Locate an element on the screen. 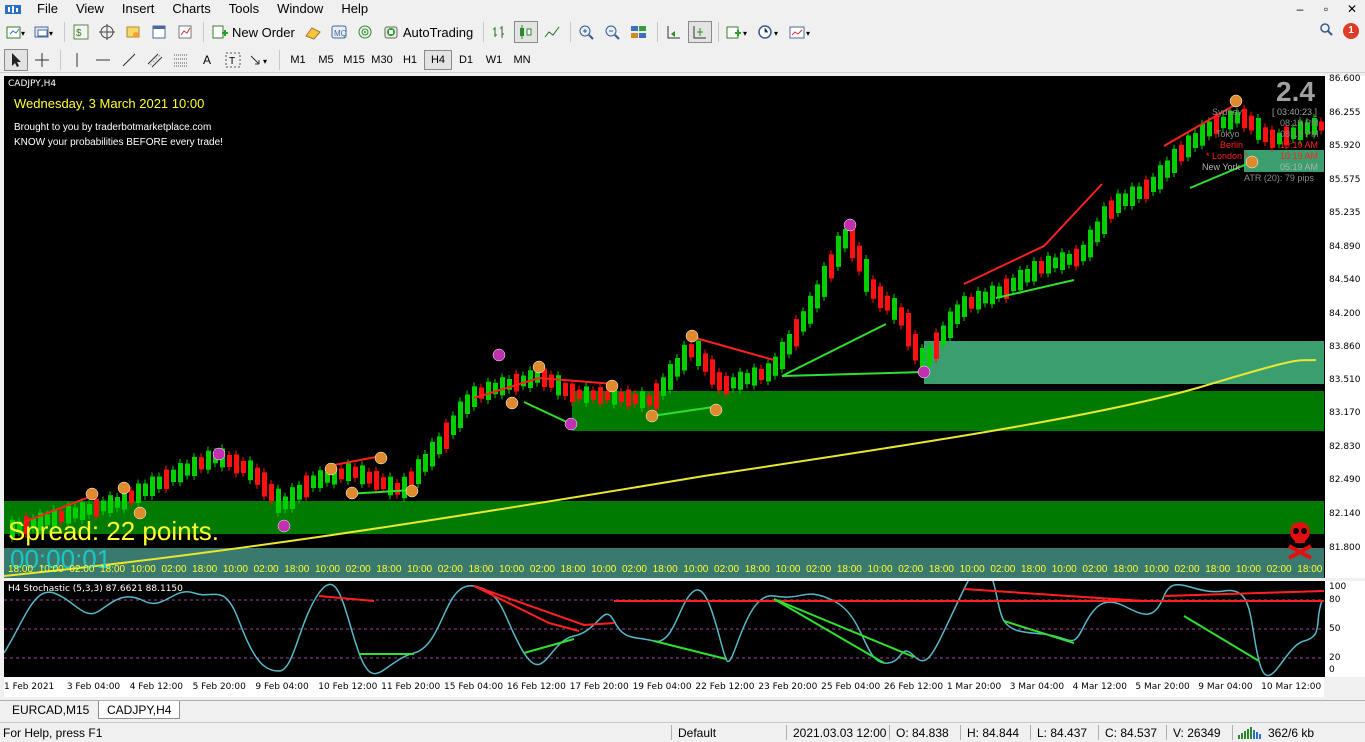  text-label-icon: T is located at coordinates (233, 60).